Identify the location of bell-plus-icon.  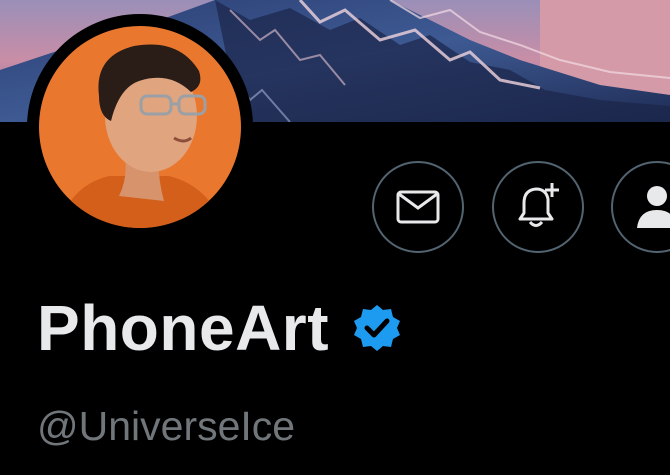
(538, 205).